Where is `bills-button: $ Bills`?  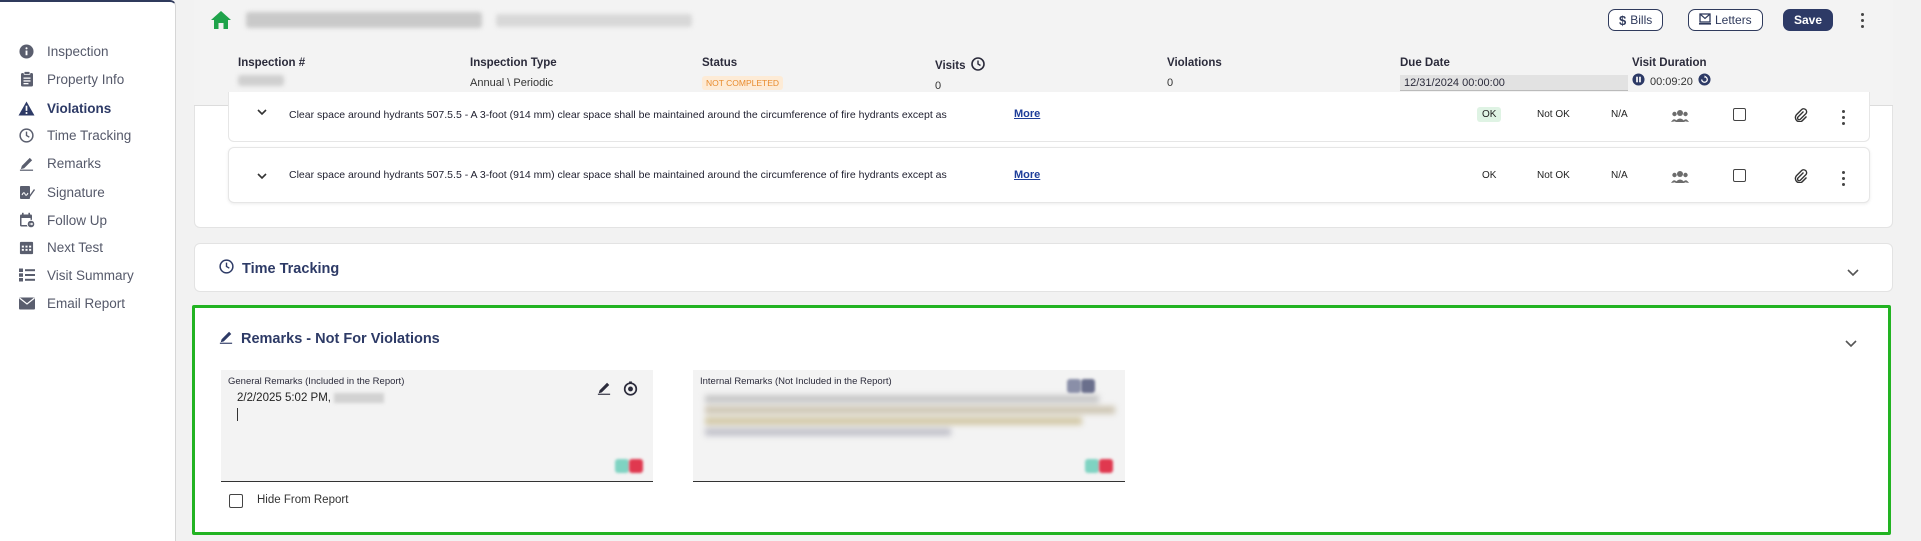 bills-button: $ Bills is located at coordinates (1636, 20).